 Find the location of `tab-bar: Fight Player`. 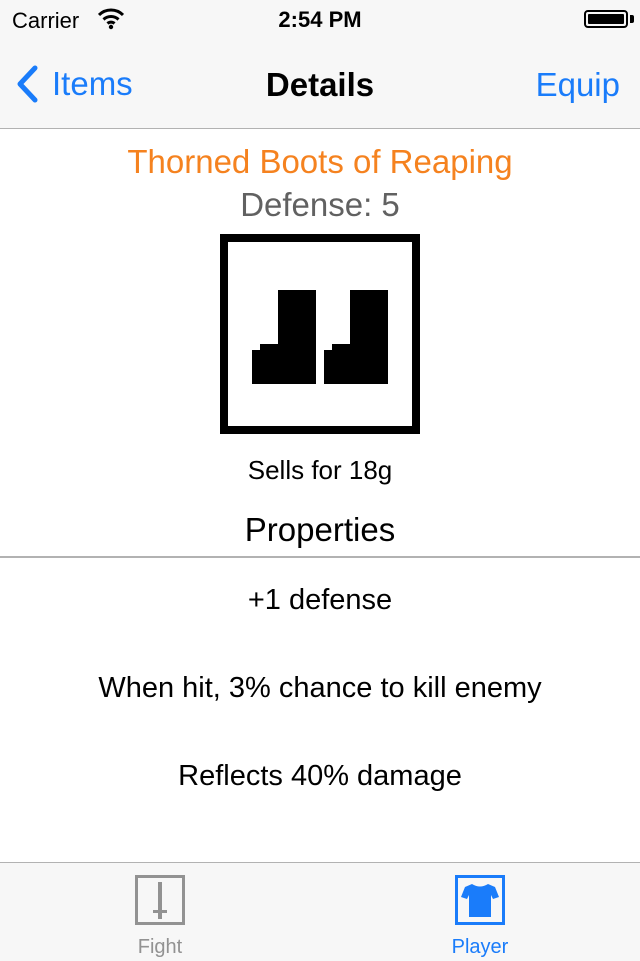

tab-bar: Fight Player is located at coordinates (320, 911).